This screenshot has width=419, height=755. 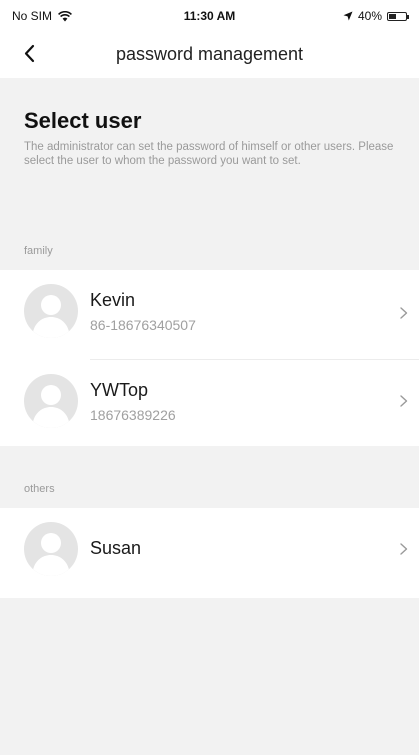 I want to click on user-phone: 18676389226, so click(x=133, y=415).